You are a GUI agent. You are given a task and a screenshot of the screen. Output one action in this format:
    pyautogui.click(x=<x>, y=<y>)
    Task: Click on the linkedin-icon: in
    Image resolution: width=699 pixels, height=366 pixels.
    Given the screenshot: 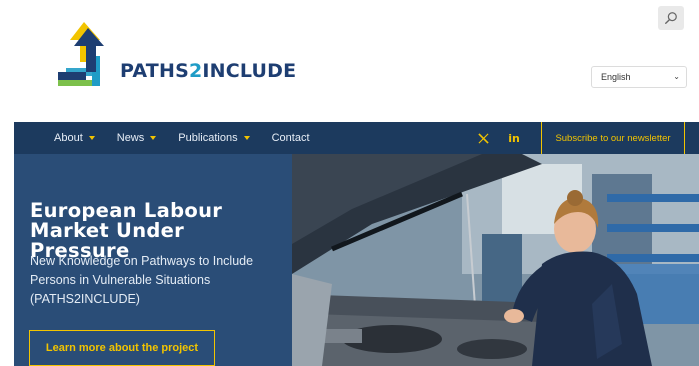 What is the action you would take?
    pyautogui.click(x=514, y=138)
    